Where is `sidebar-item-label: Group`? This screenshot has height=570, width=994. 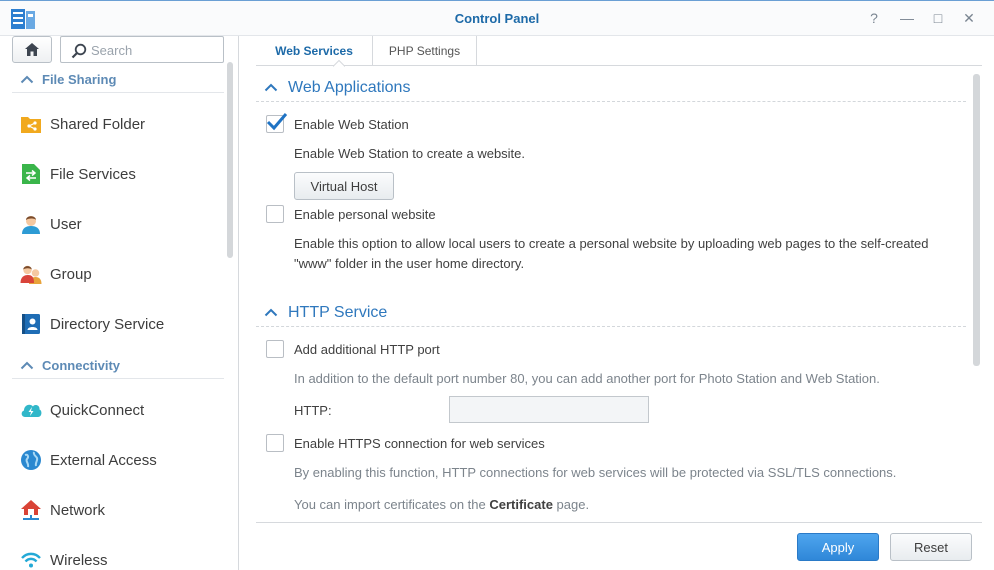
sidebar-item-label: Group is located at coordinates (71, 274).